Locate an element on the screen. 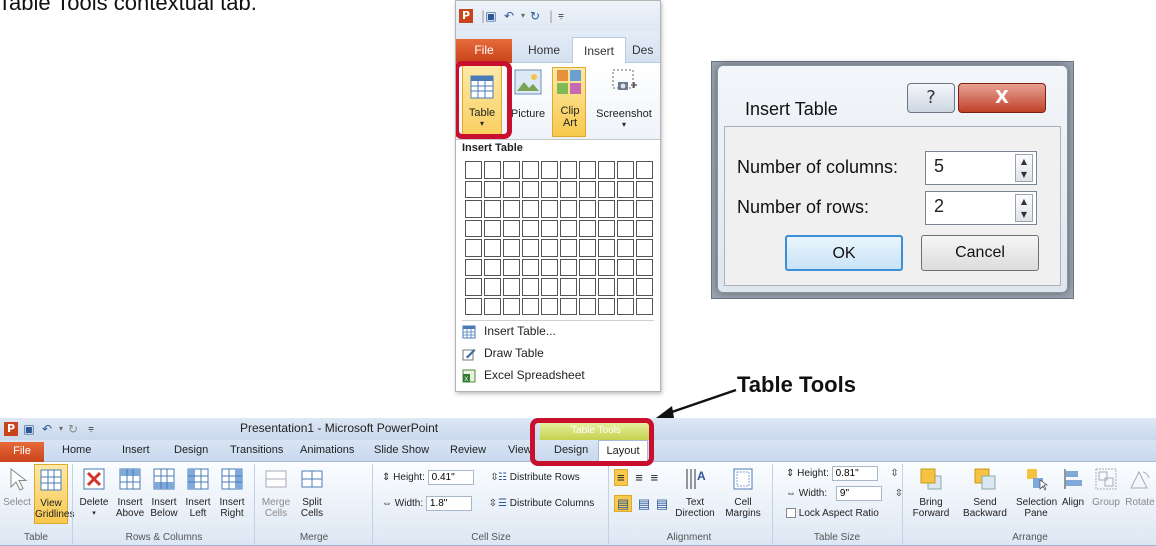  columns-spin-arrows: ▲ ▼ is located at coordinates (1024, 168).